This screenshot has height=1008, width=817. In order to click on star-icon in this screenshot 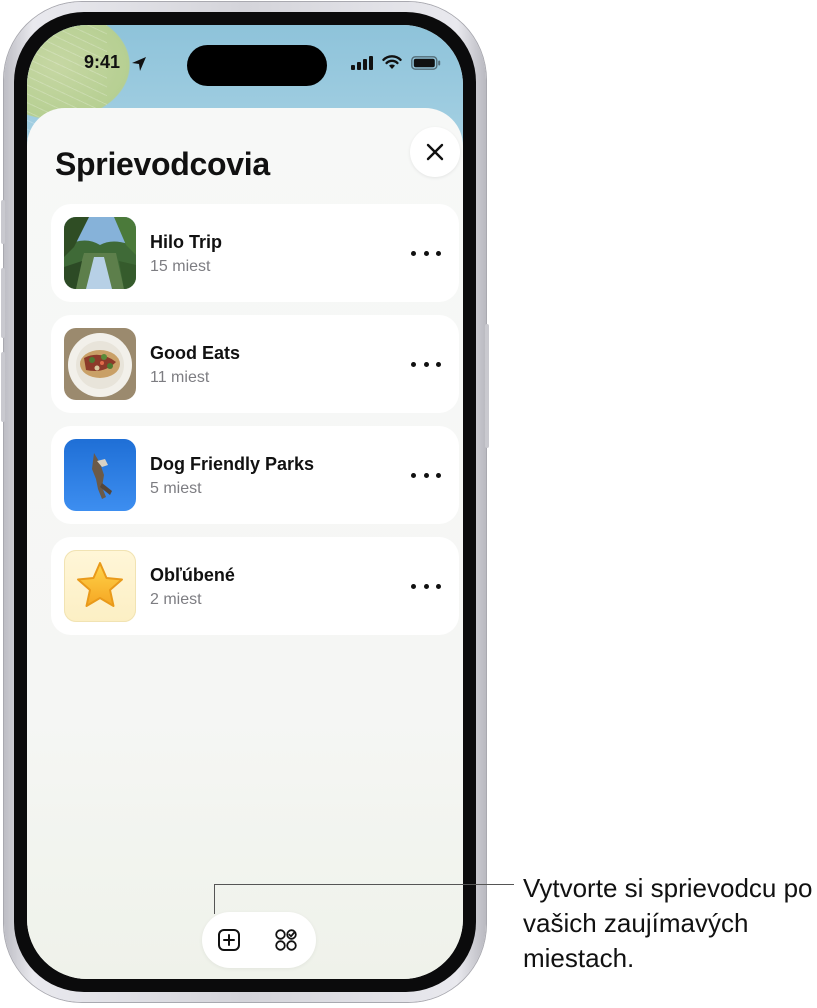, I will do `click(100, 584)`.